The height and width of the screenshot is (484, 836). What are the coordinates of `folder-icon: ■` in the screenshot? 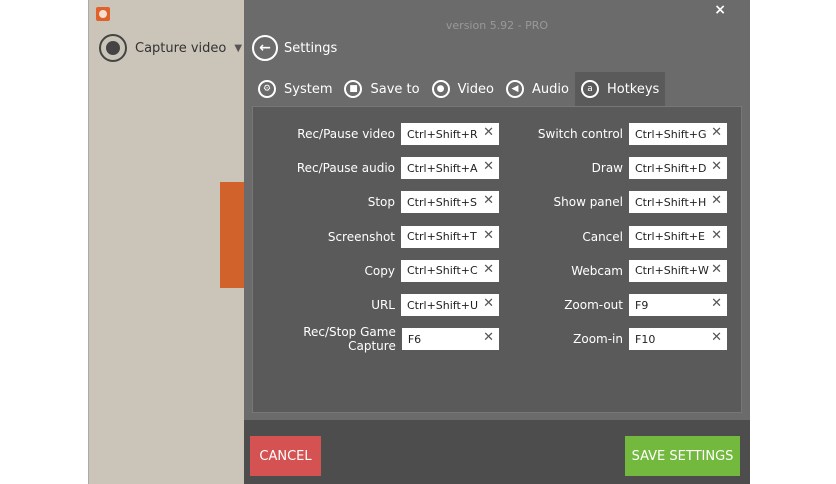 It's located at (353, 89).